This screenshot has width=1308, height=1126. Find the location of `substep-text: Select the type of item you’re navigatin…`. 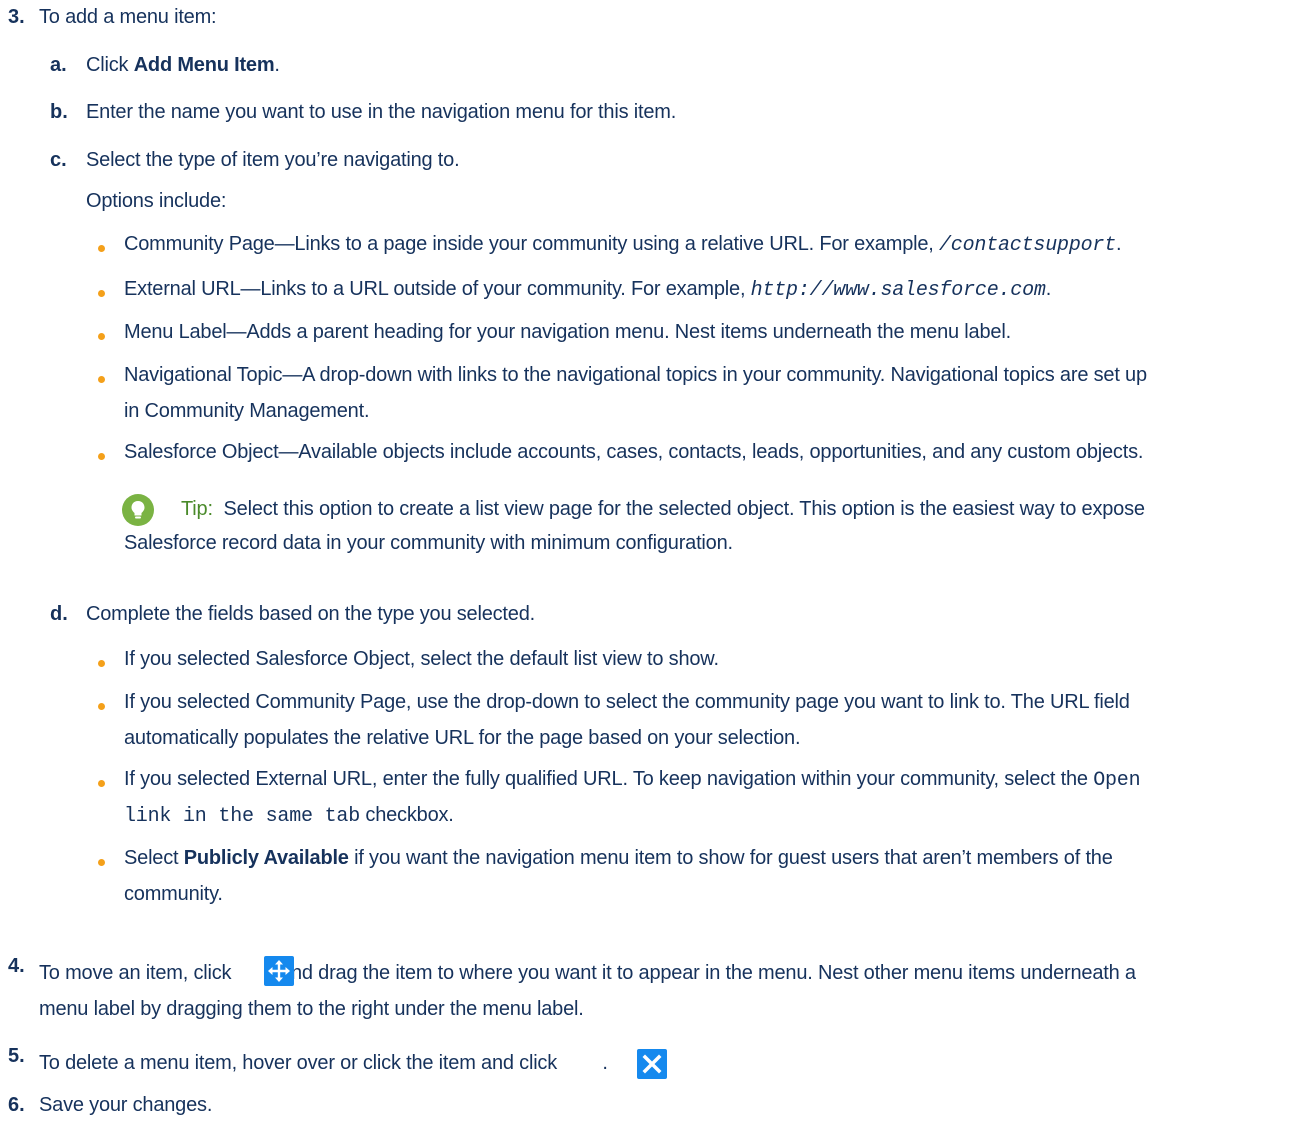

substep-text: Select the type of item you’re navigatin… is located at coordinates (273, 160).